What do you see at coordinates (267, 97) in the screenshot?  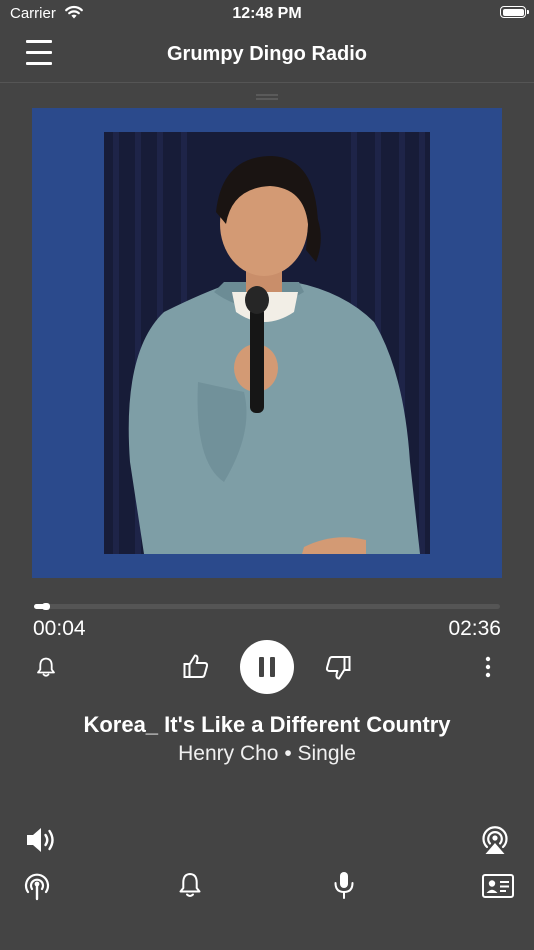 I see `drag-handle` at bounding box center [267, 97].